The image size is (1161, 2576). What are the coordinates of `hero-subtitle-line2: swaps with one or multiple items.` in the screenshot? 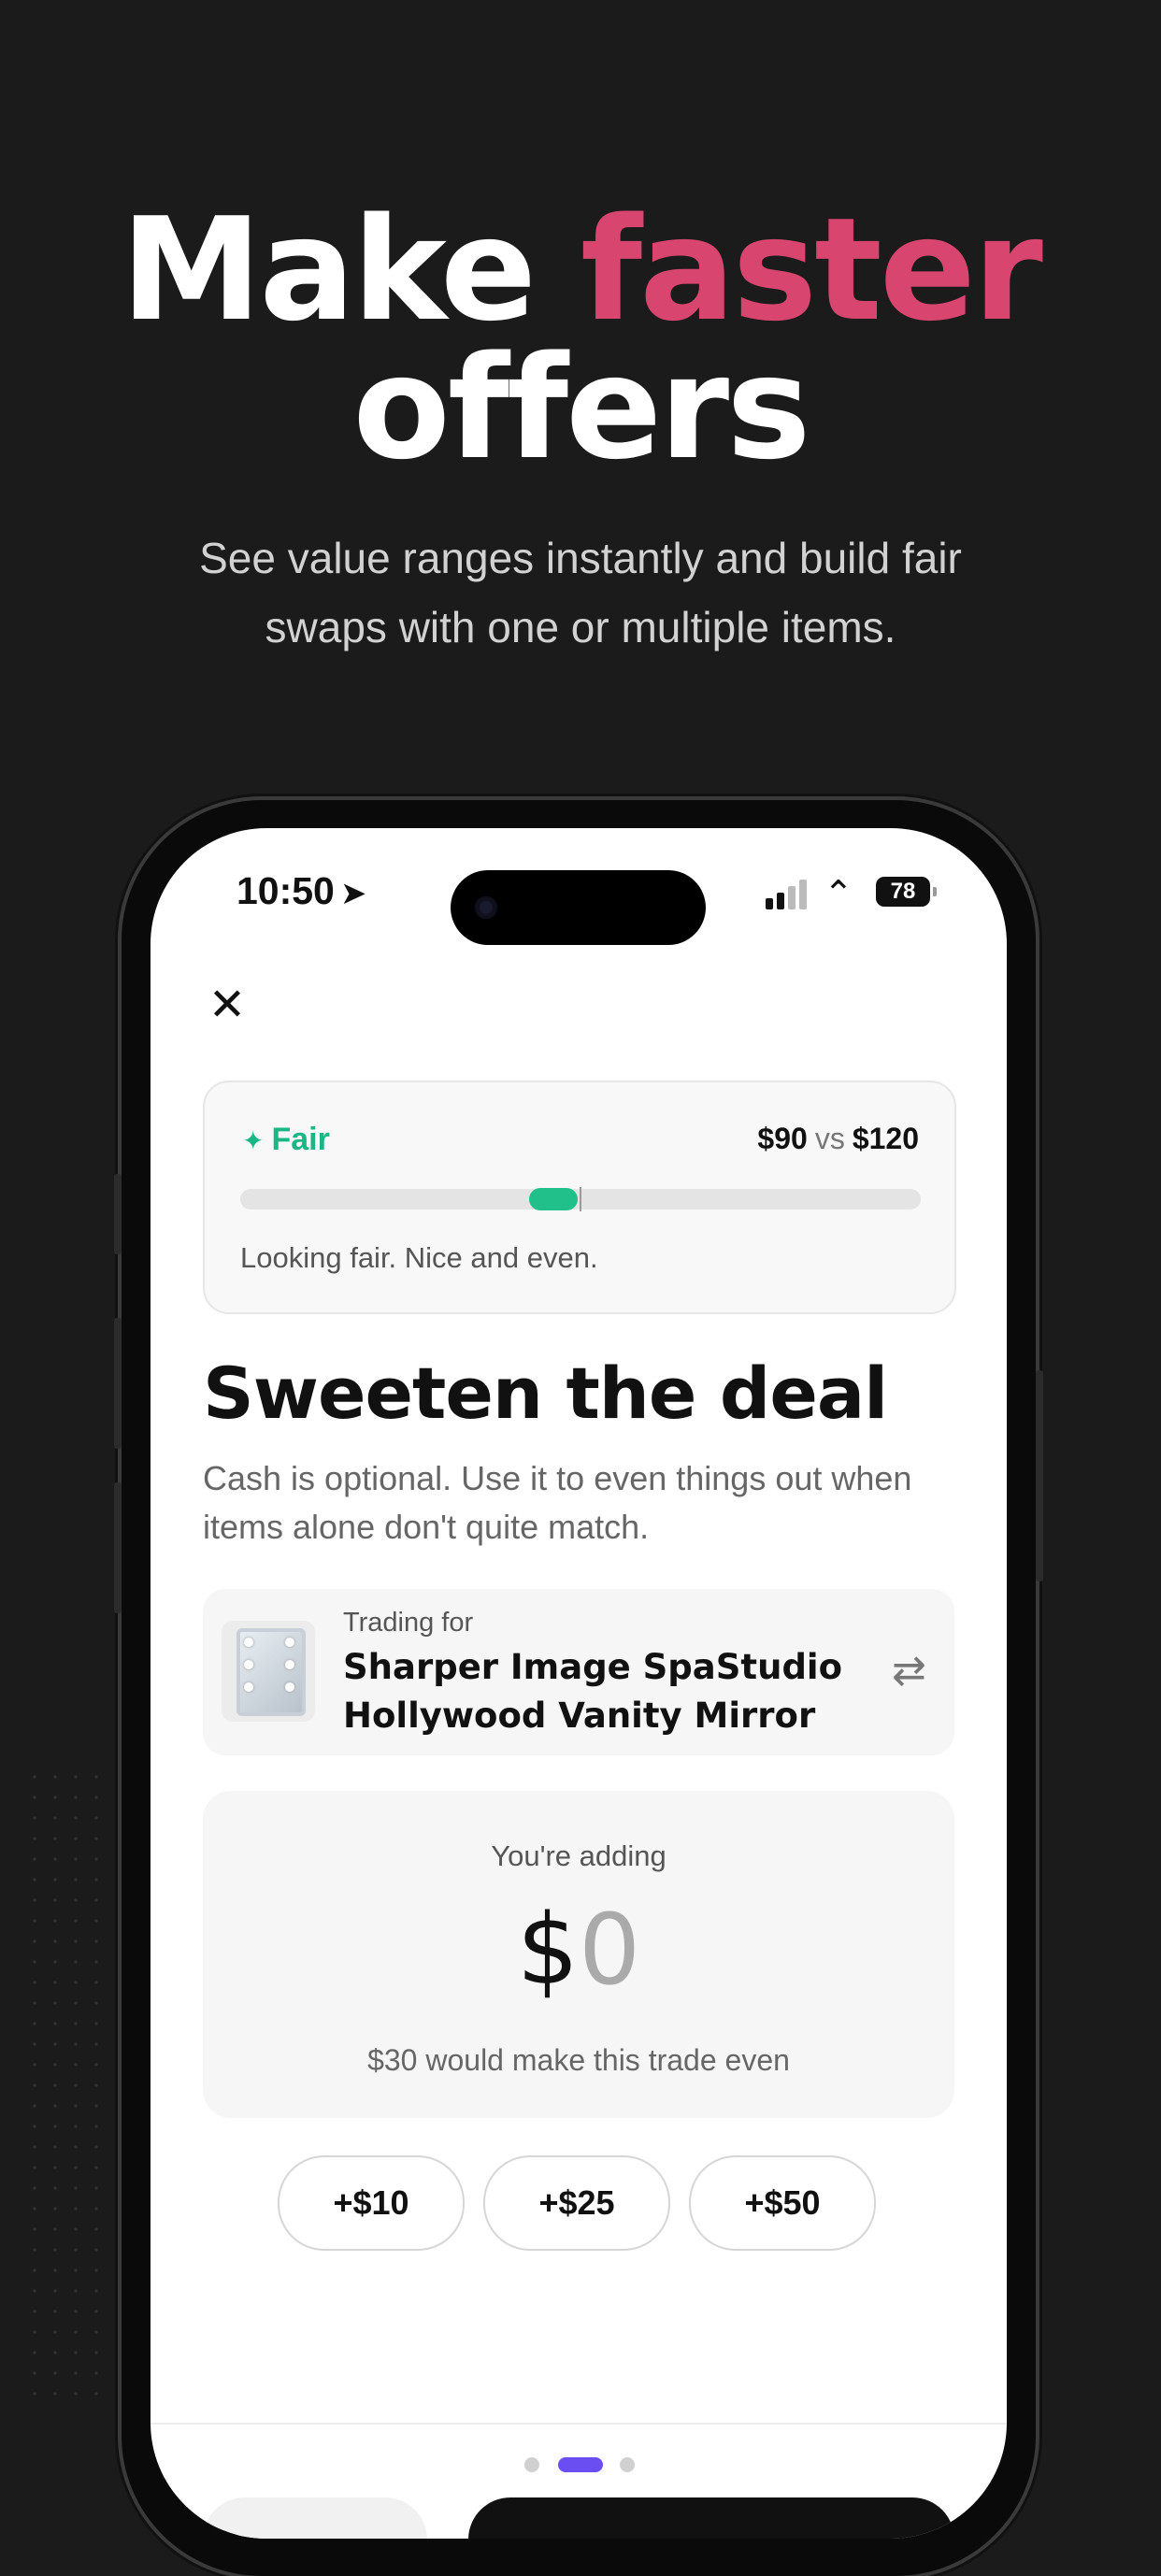 It's located at (580, 627).